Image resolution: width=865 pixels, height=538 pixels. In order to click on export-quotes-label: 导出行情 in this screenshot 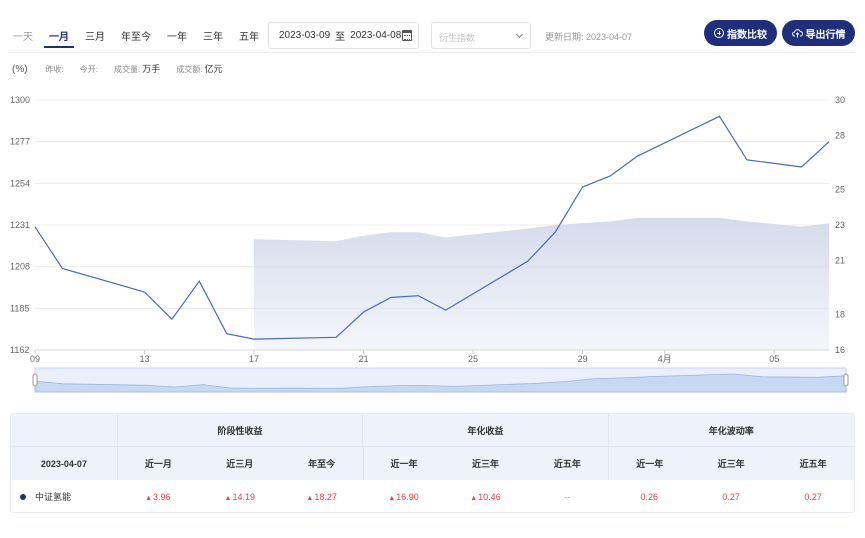, I will do `click(825, 35)`.